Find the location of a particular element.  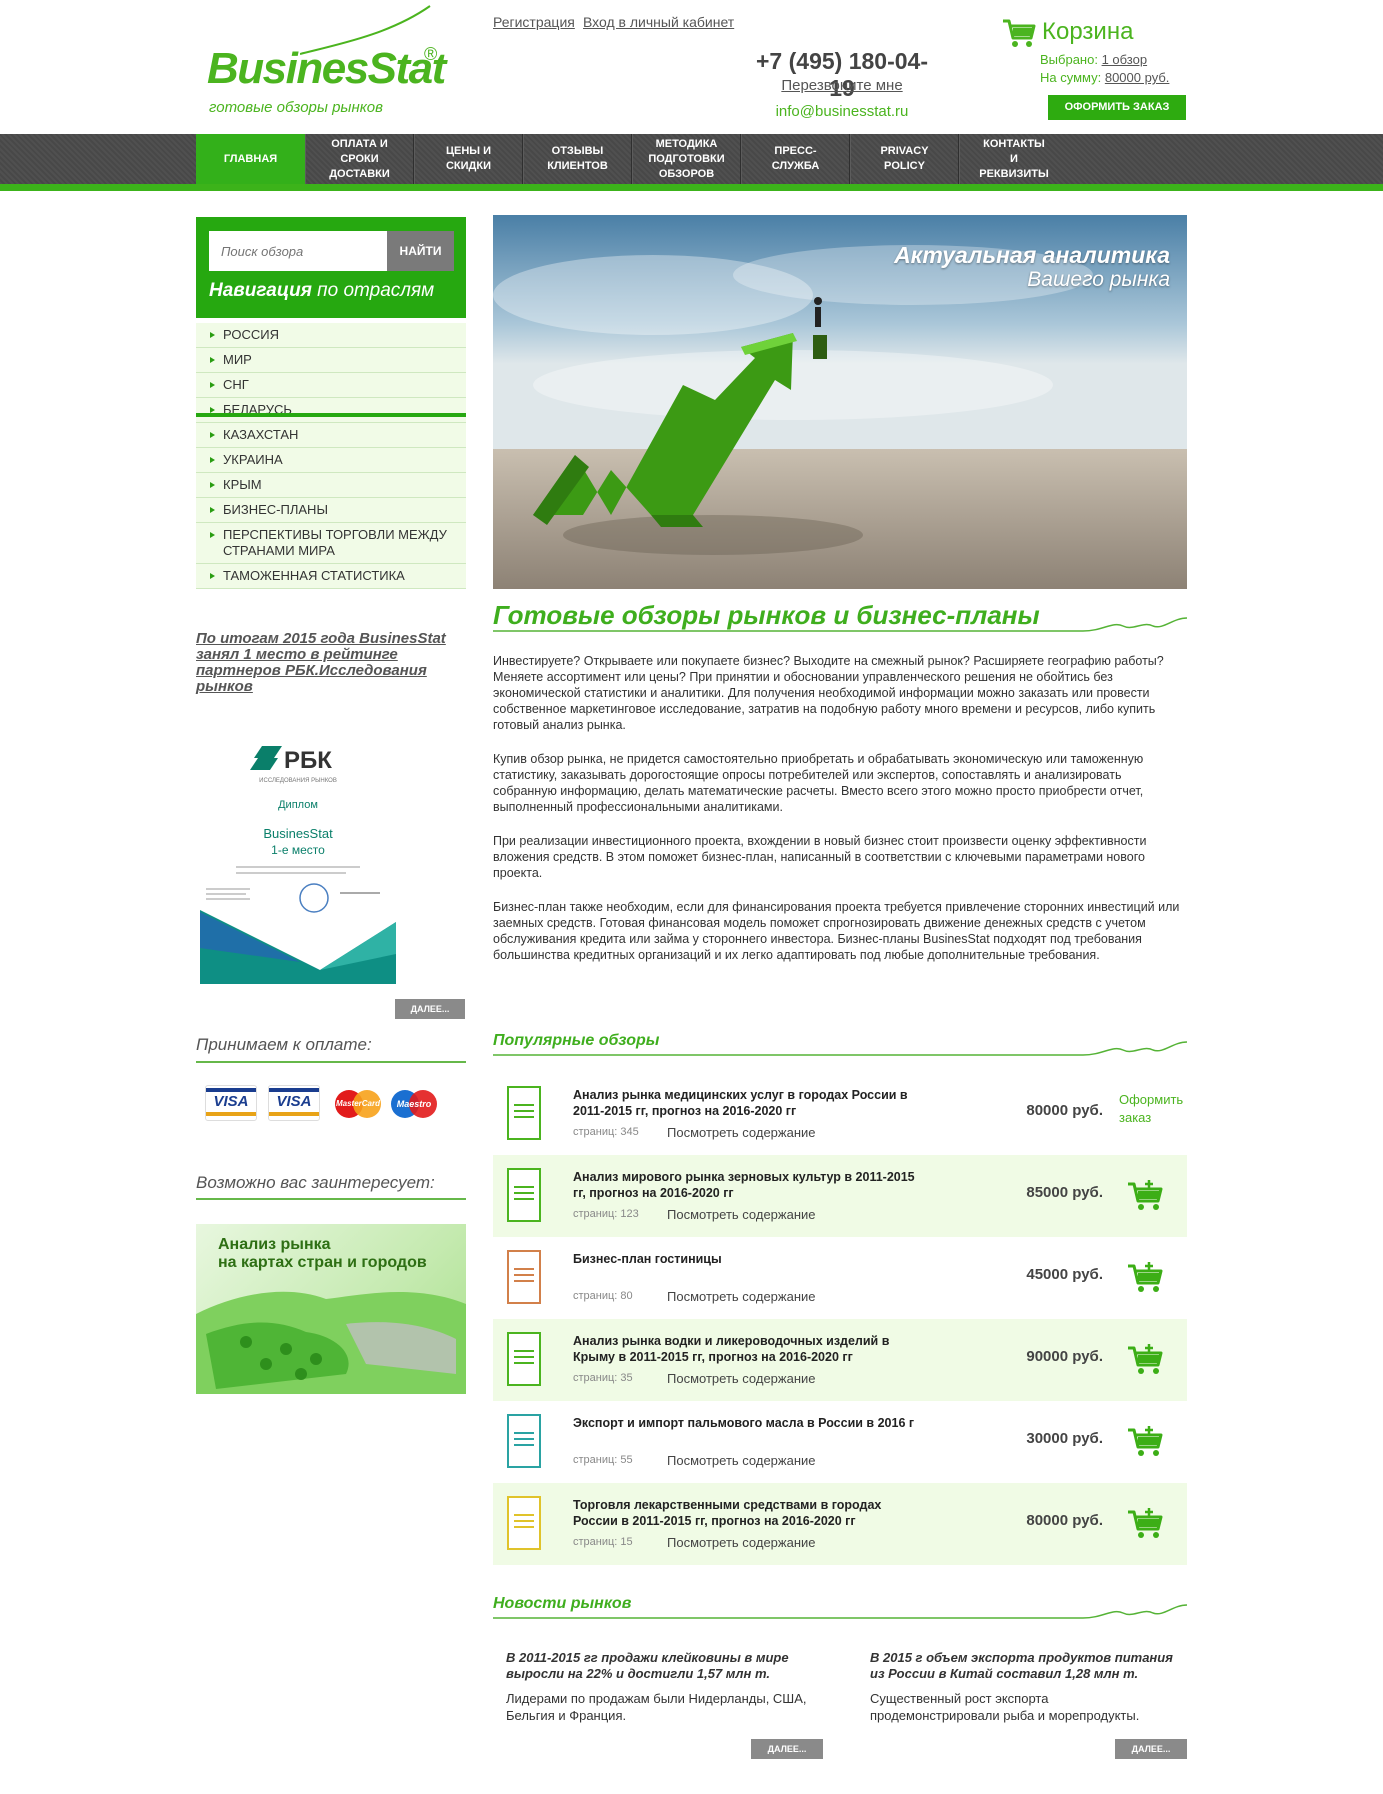

product-pages: страниц: 345 is located at coordinates (606, 1132).